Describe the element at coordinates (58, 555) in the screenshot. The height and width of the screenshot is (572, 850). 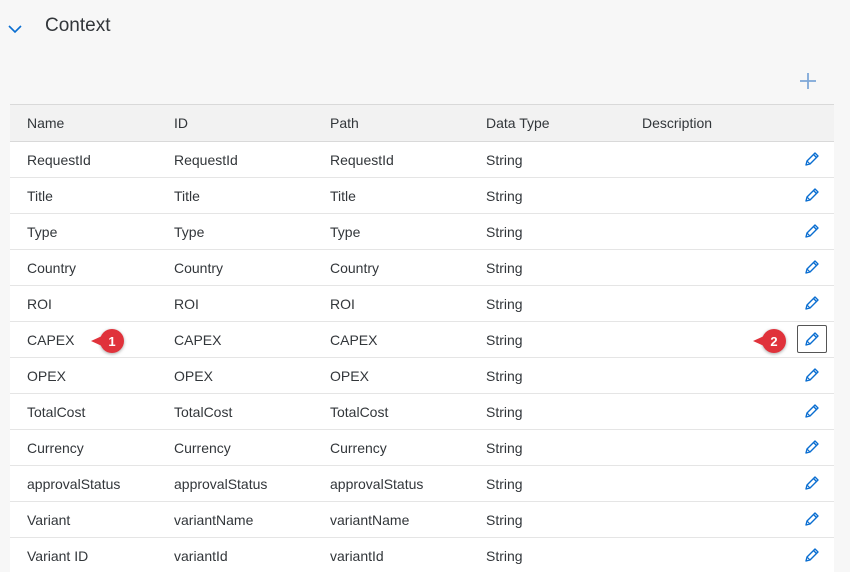
I see `cell-name: Variant ID` at that location.